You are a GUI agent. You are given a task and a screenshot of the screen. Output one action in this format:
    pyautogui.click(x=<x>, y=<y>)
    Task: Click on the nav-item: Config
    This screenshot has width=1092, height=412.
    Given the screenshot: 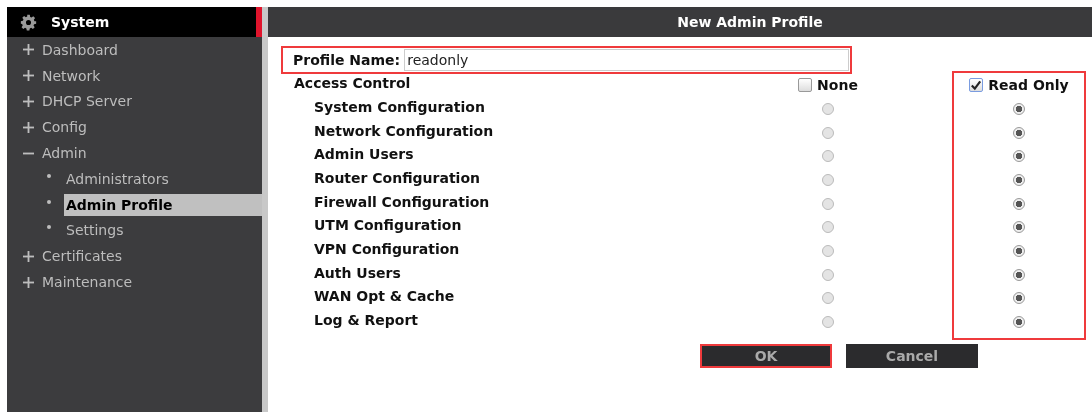 What is the action you would take?
    pyautogui.click(x=134, y=127)
    